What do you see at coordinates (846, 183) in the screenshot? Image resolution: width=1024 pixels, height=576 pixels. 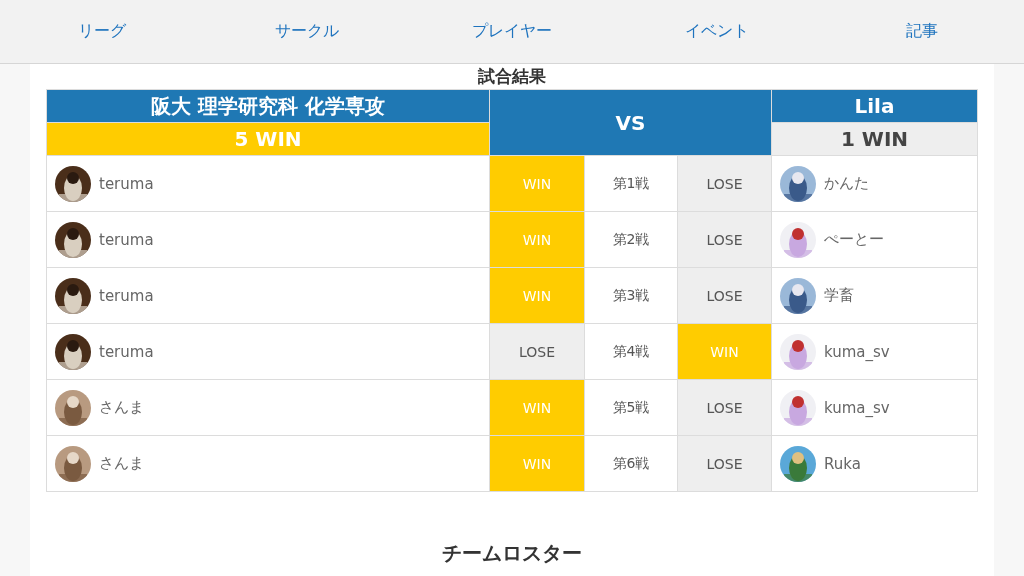 I see `player-name: かんた` at bounding box center [846, 183].